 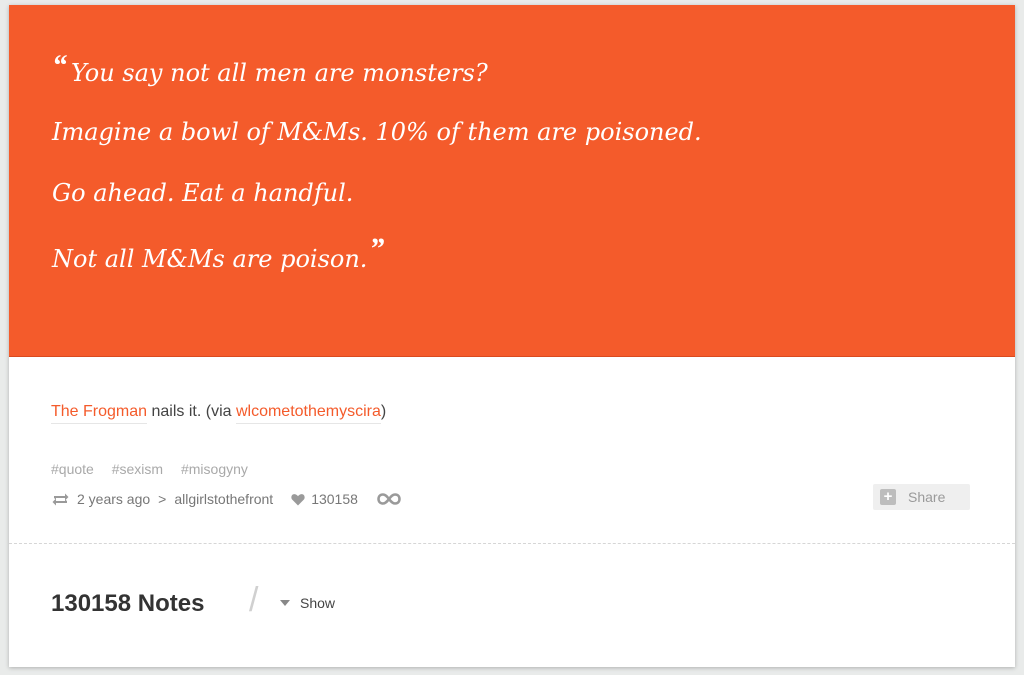 I want to click on reblogged-from-link: allgirlstothefront, so click(x=223, y=499).